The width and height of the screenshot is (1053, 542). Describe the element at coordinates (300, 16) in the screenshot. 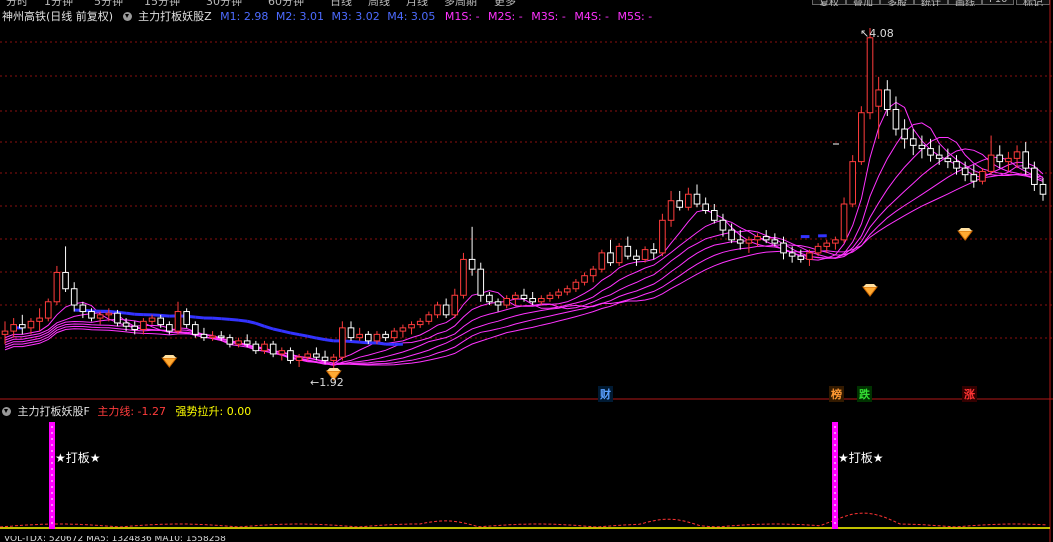

I see `m2-value: M2: 3.01` at that location.